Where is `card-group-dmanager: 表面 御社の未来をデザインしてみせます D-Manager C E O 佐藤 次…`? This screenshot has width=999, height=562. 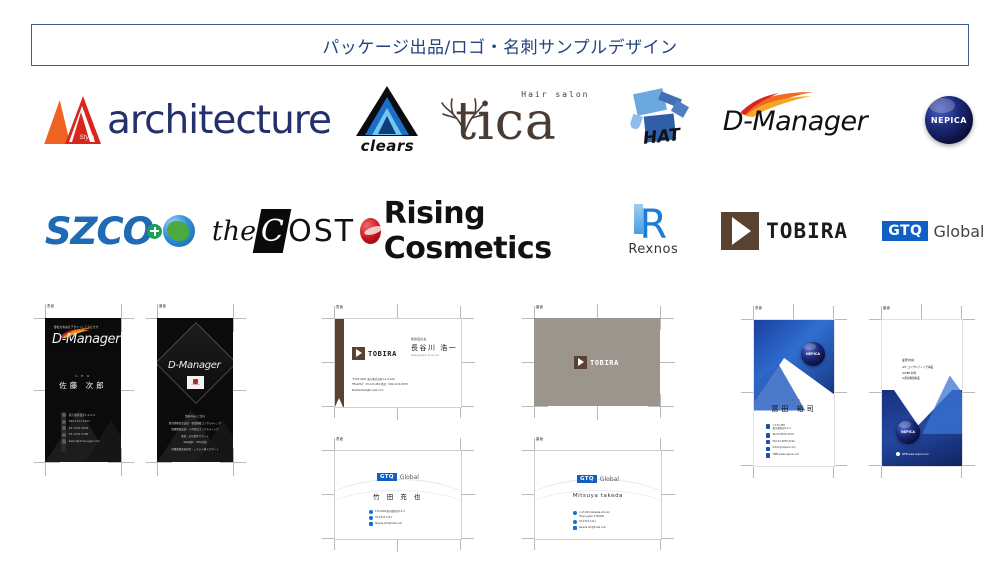 card-group-dmanager: 表面 御社の未来をデザインしてみせます D-Manager C E O 佐藤 次… is located at coordinates (139, 390).